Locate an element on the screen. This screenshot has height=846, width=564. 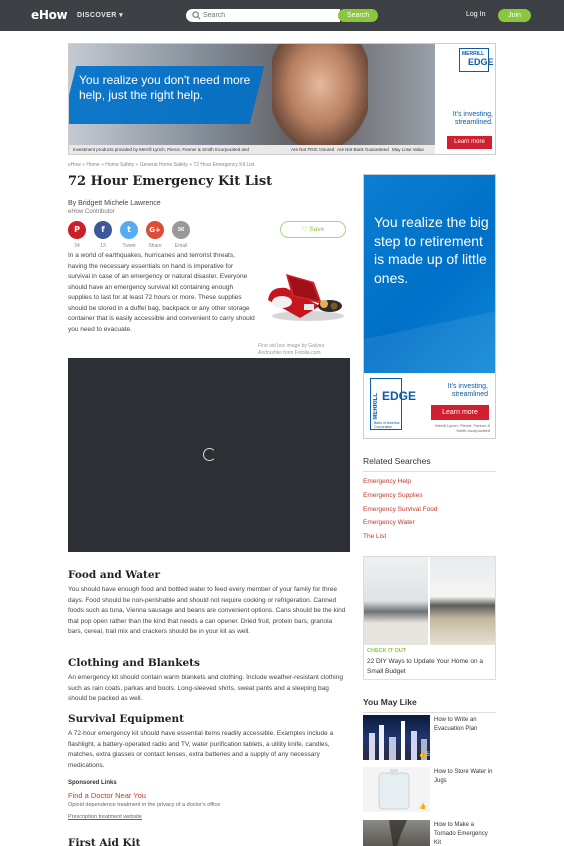
email-icon: ✉ is located at coordinates (181, 230).